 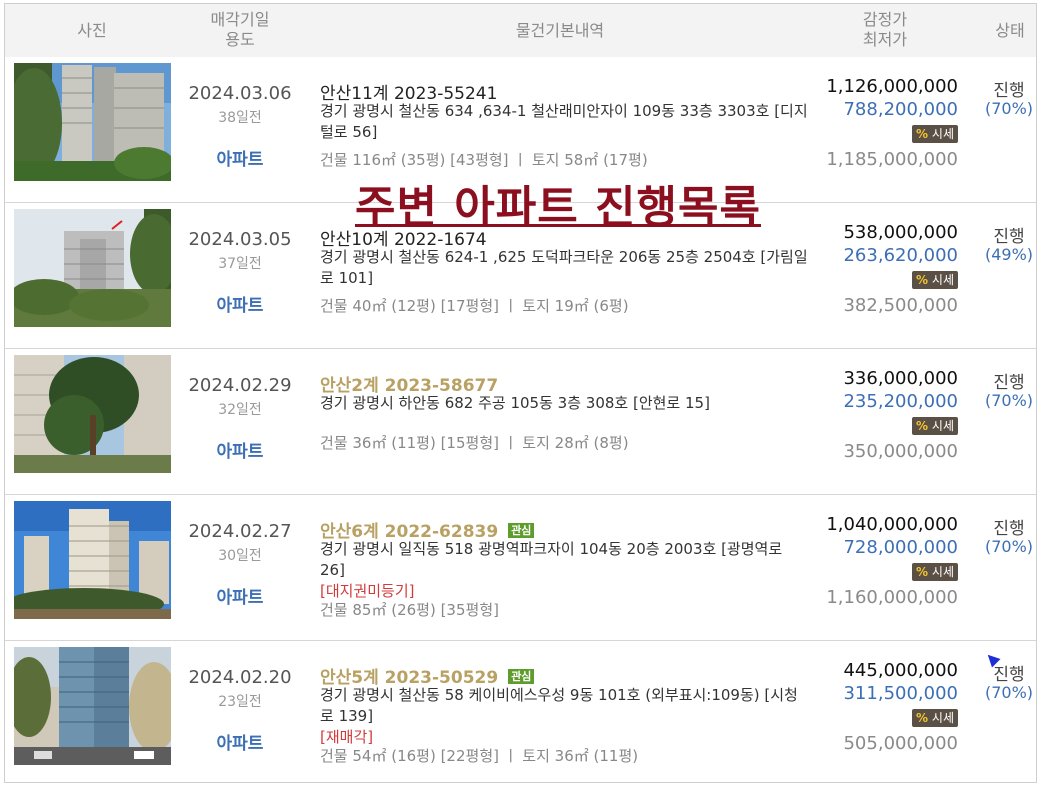 What do you see at coordinates (892, 86) in the screenshot?
I see `appraisal-price: 1,126,000,000` at bounding box center [892, 86].